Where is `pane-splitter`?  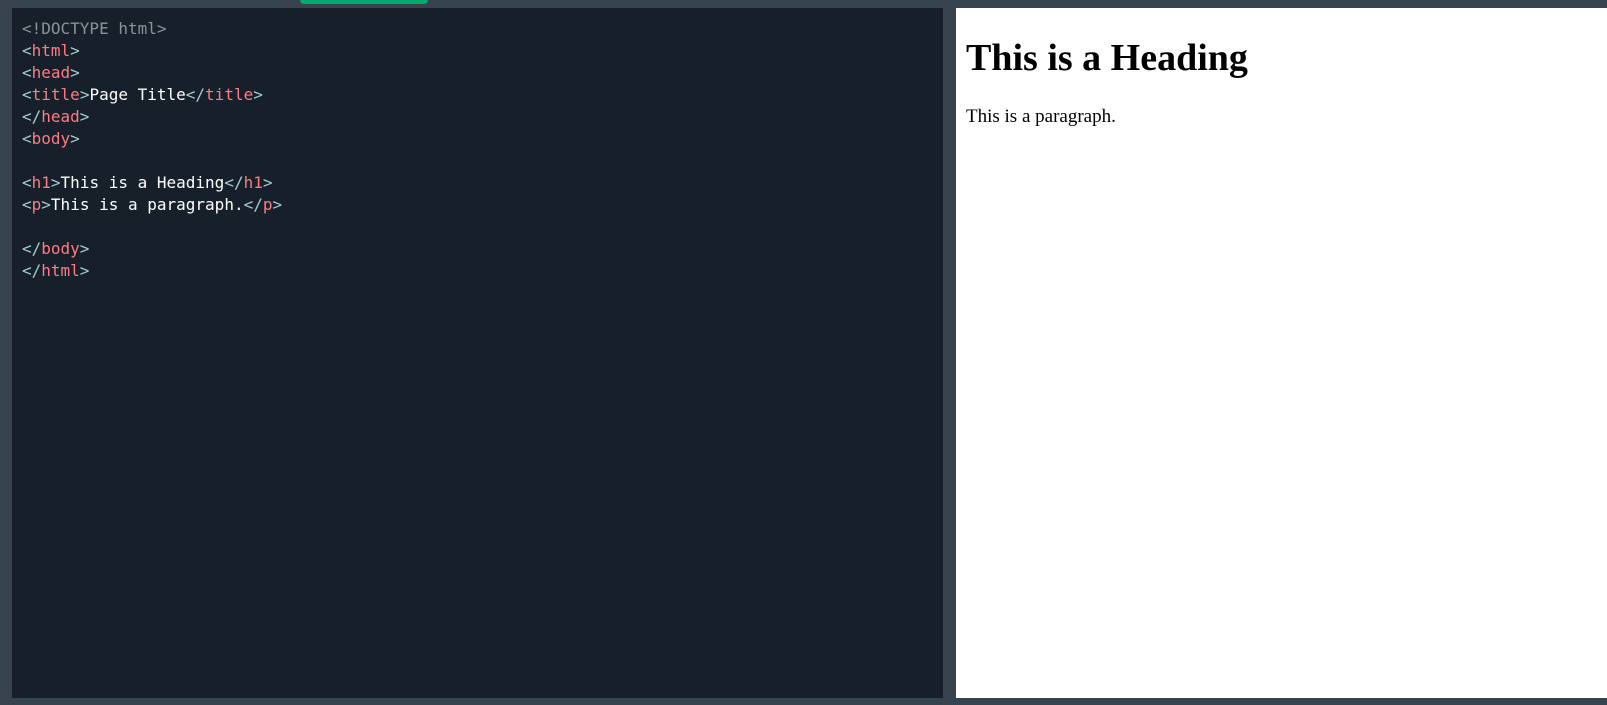 pane-splitter is located at coordinates (949, 353).